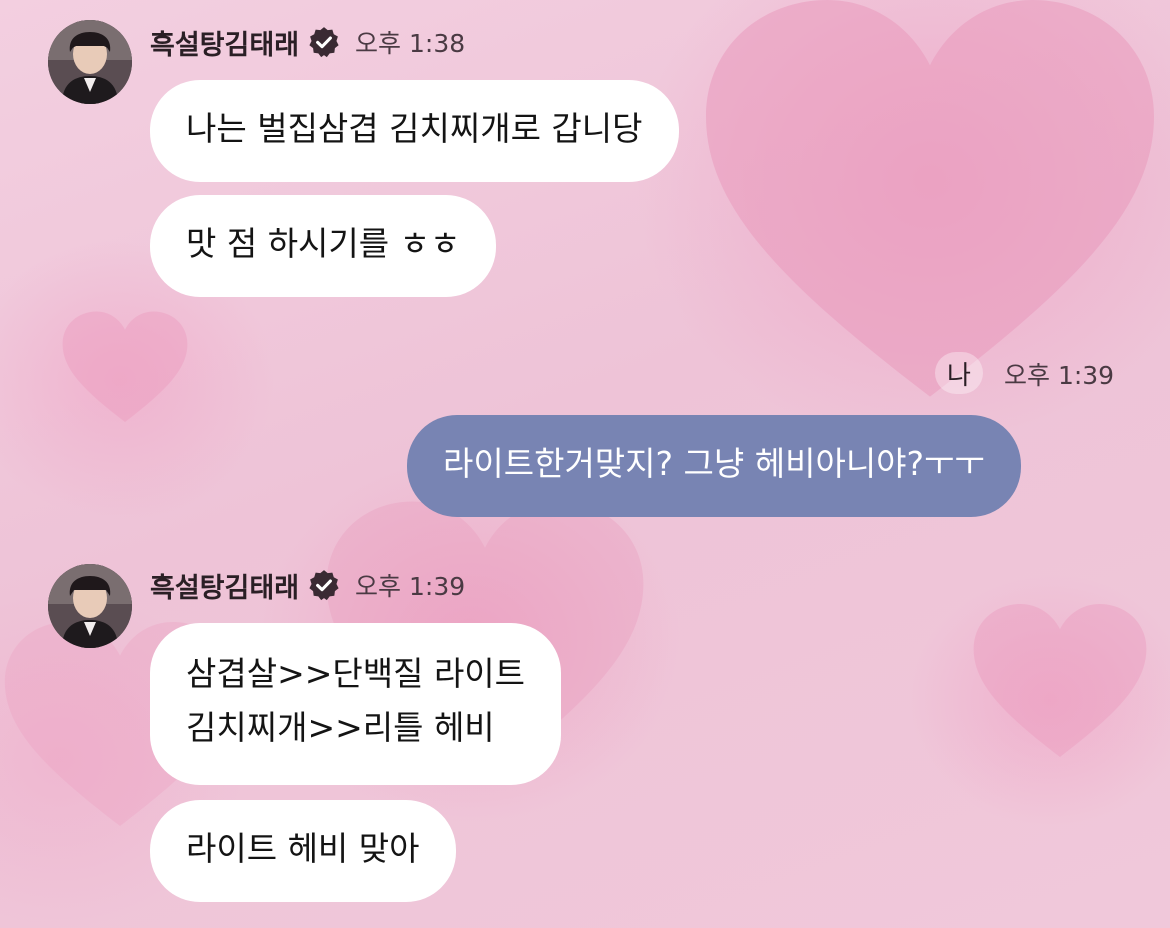 The width and height of the screenshot is (1170, 928). I want to click on message-text: 라이트 헤비 맞아, so click(303, 848).